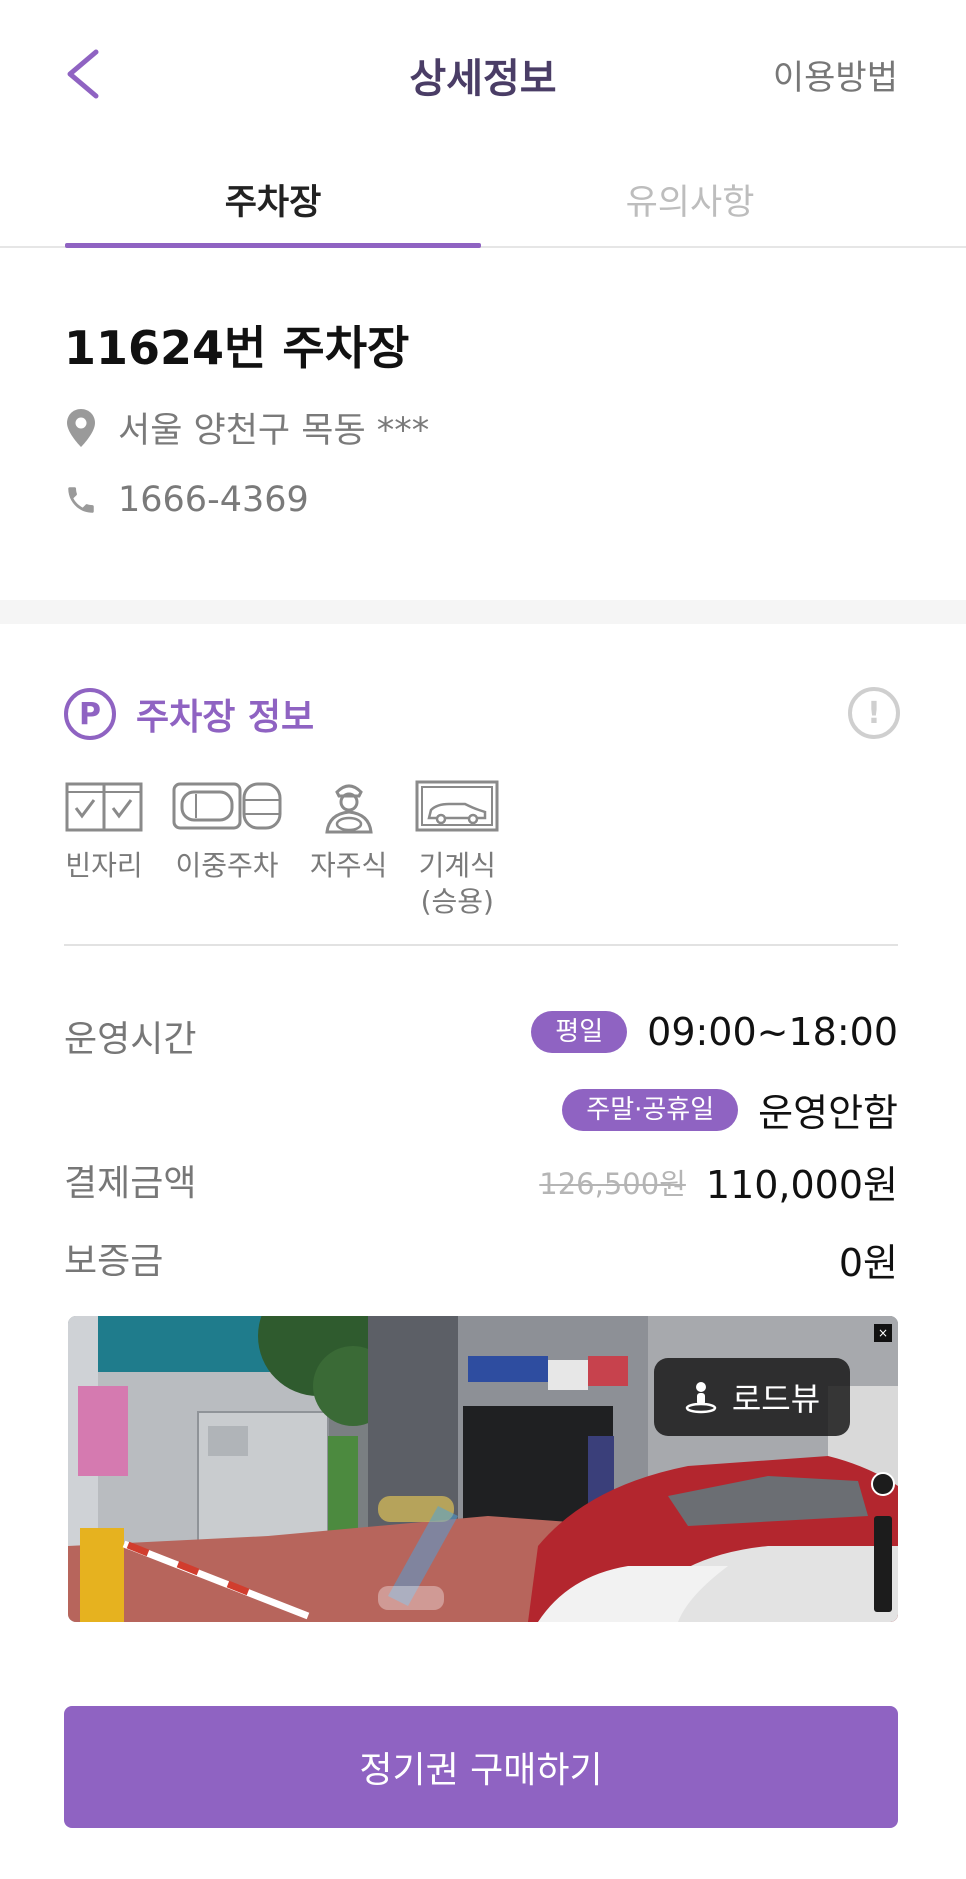 The height and width of the screenshot is (1879, 966). Describe the element at coordinates (483, 612) in the screenshot. I see `section-separator` at that location.